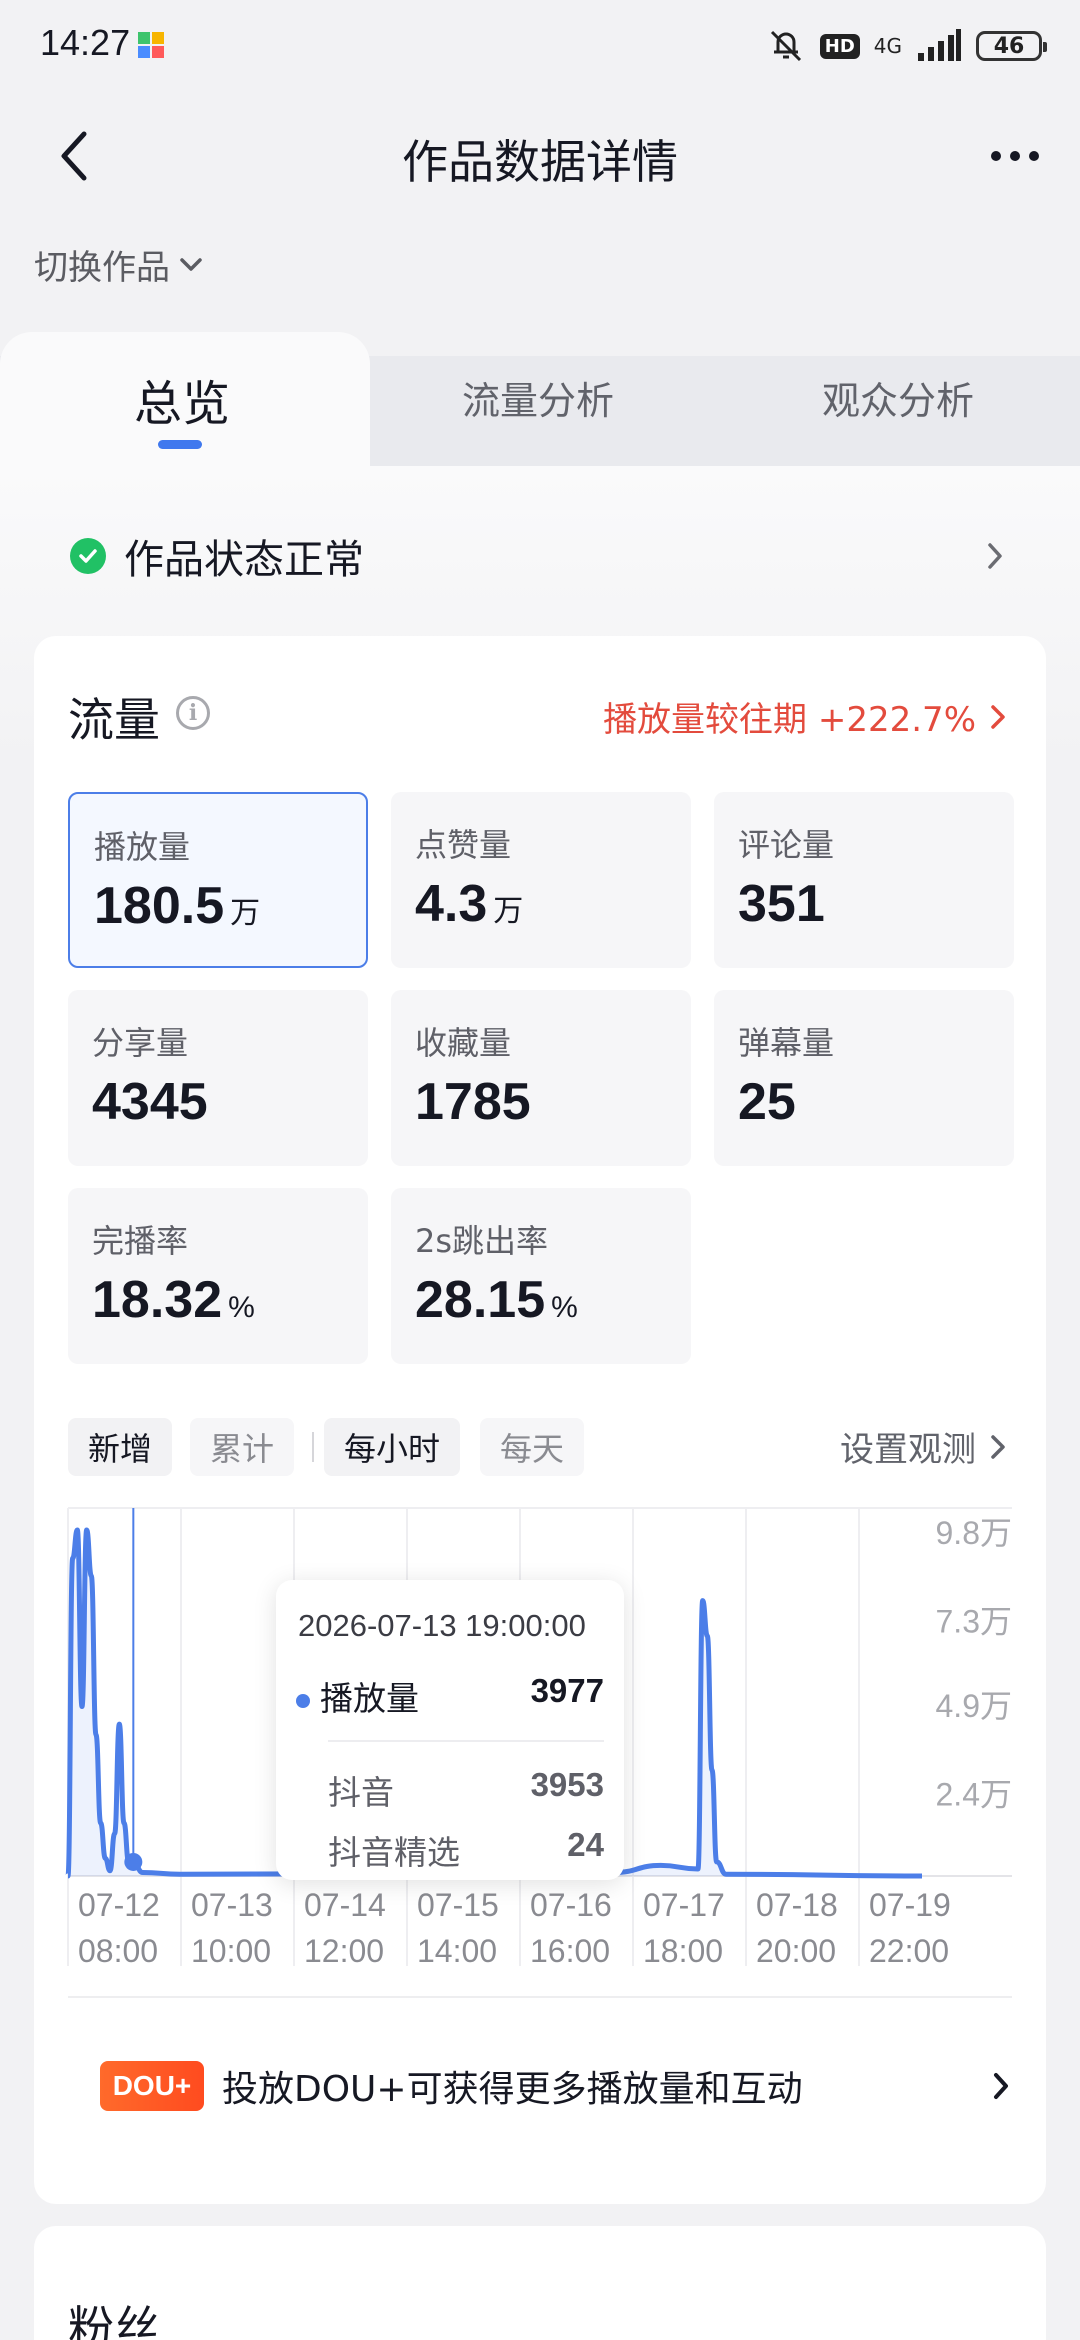  What do you see at coordinates (541, 880) in the screenshot?
I see `metric-likes: 点赞量 4.3 万` at bounding box center [541, 880].